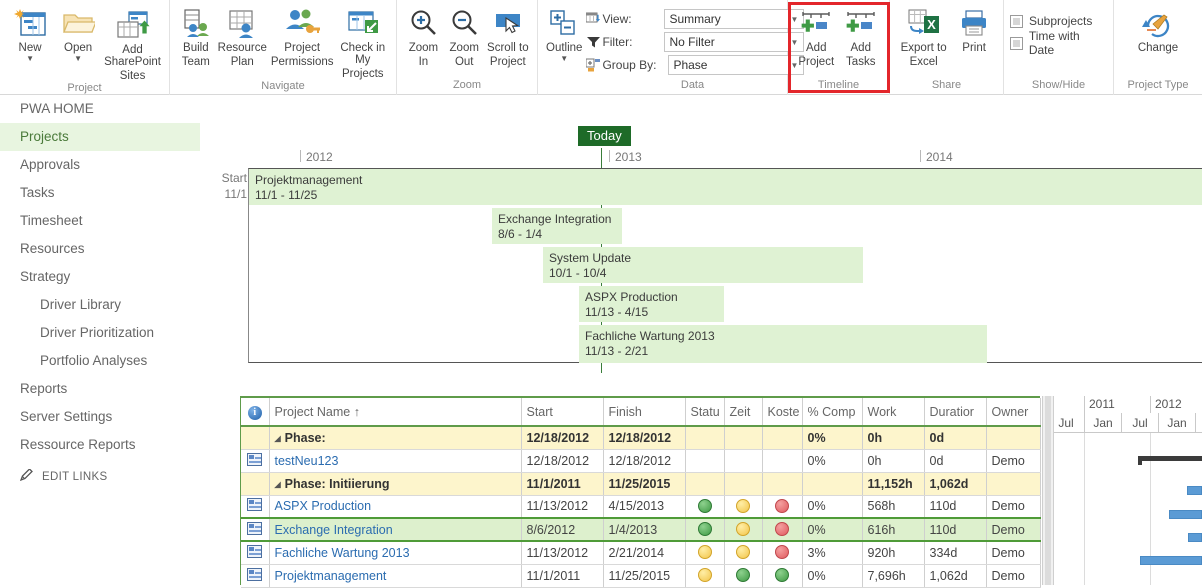 Image resolution: width=1202 pixels, height=588 pixels. Describe the element at coordinates (395, 461) in the screenshot. I see `row-name-cell: testNeu123` at that location.